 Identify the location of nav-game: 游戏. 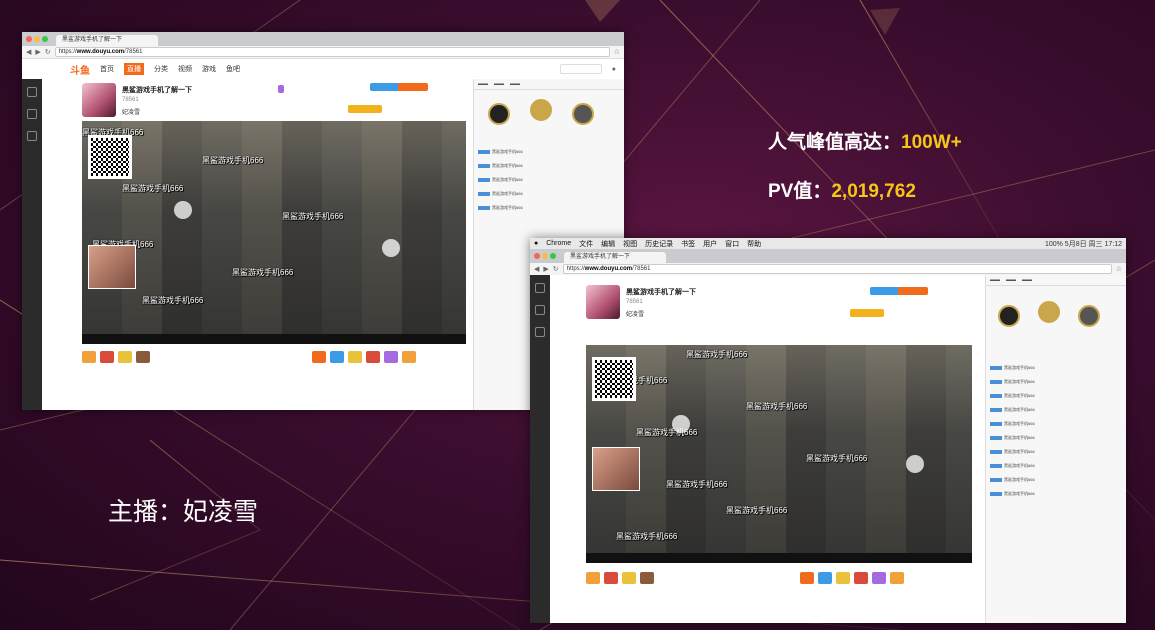
(209, 69).